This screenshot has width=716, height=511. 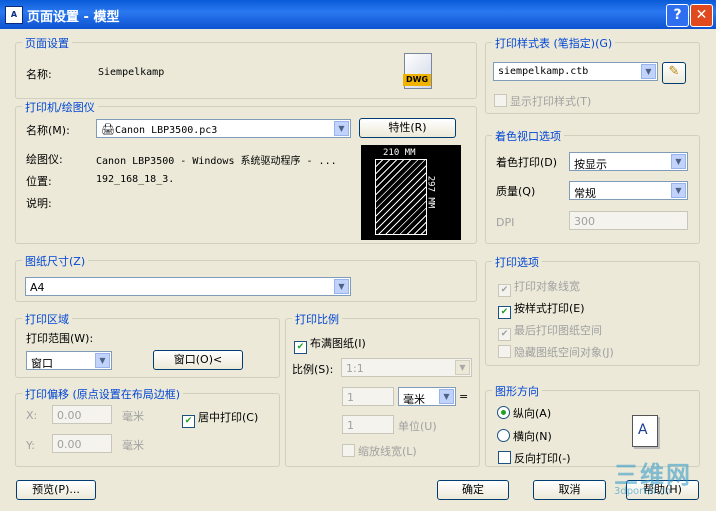 What do you see at coordinates (406, 367) in the screenshot?
I see `scale-select: 1:1 ▼` at bounding box center [406, 367].